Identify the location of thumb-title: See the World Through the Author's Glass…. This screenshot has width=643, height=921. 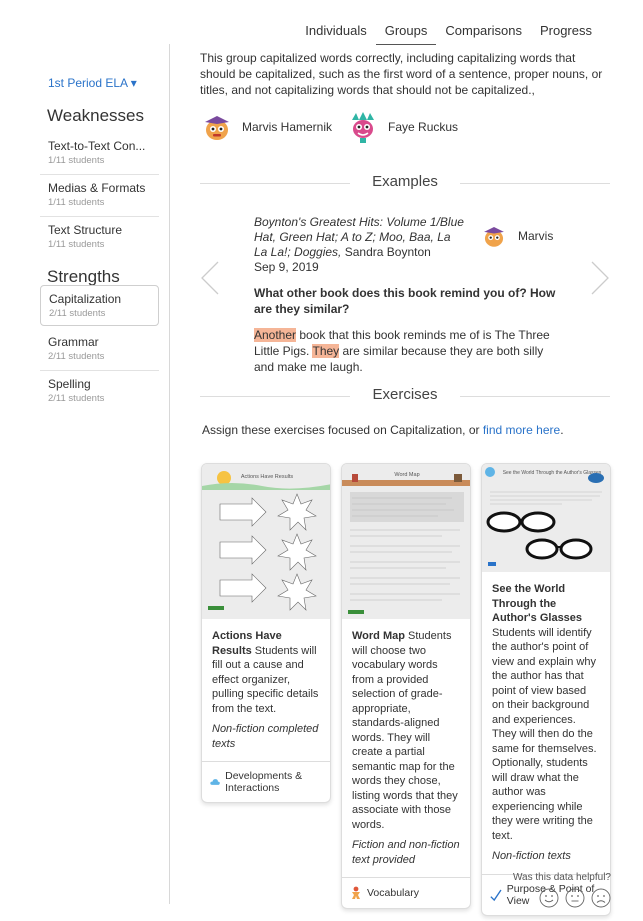
(552, 473).